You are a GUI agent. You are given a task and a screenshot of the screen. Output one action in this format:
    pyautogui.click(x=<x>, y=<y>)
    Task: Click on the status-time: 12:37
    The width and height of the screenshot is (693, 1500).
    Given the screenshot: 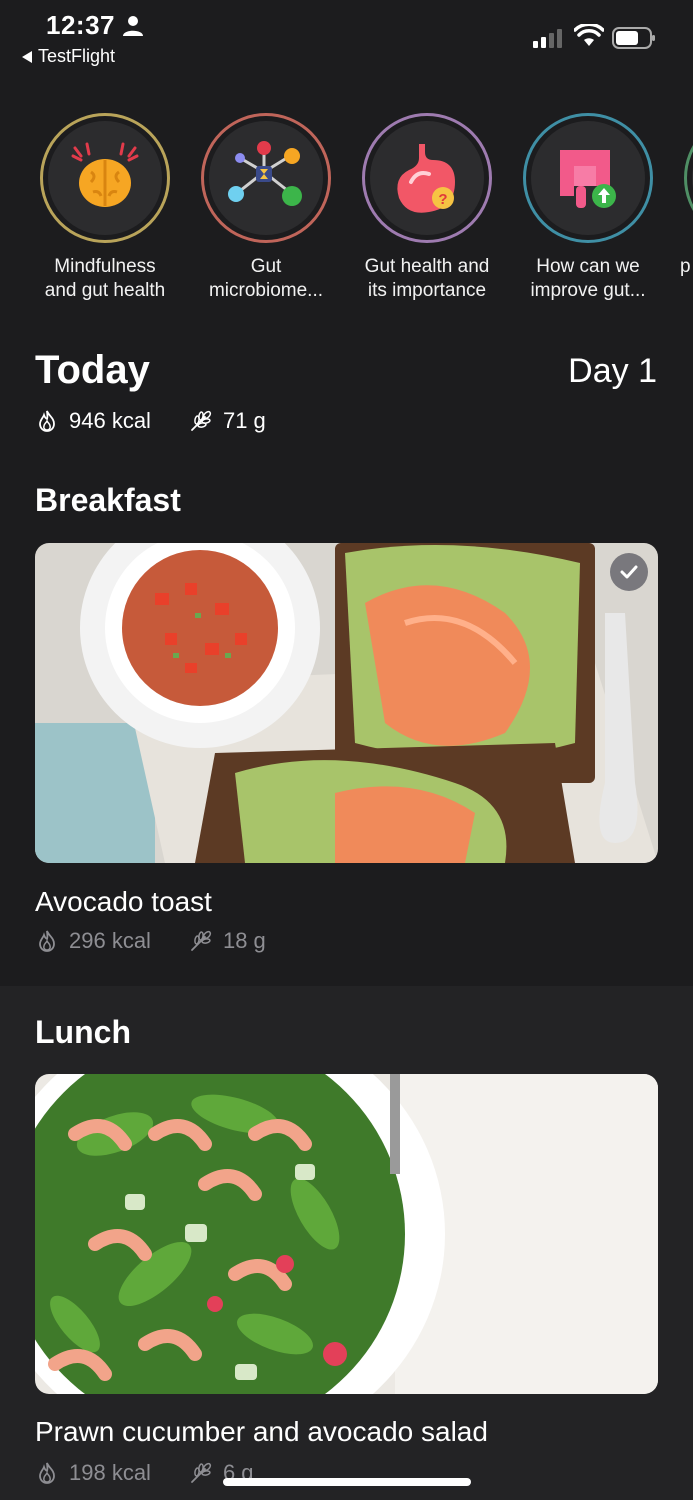 What is the action you would take?
    pyautogui.click(x=80, y=25)
    